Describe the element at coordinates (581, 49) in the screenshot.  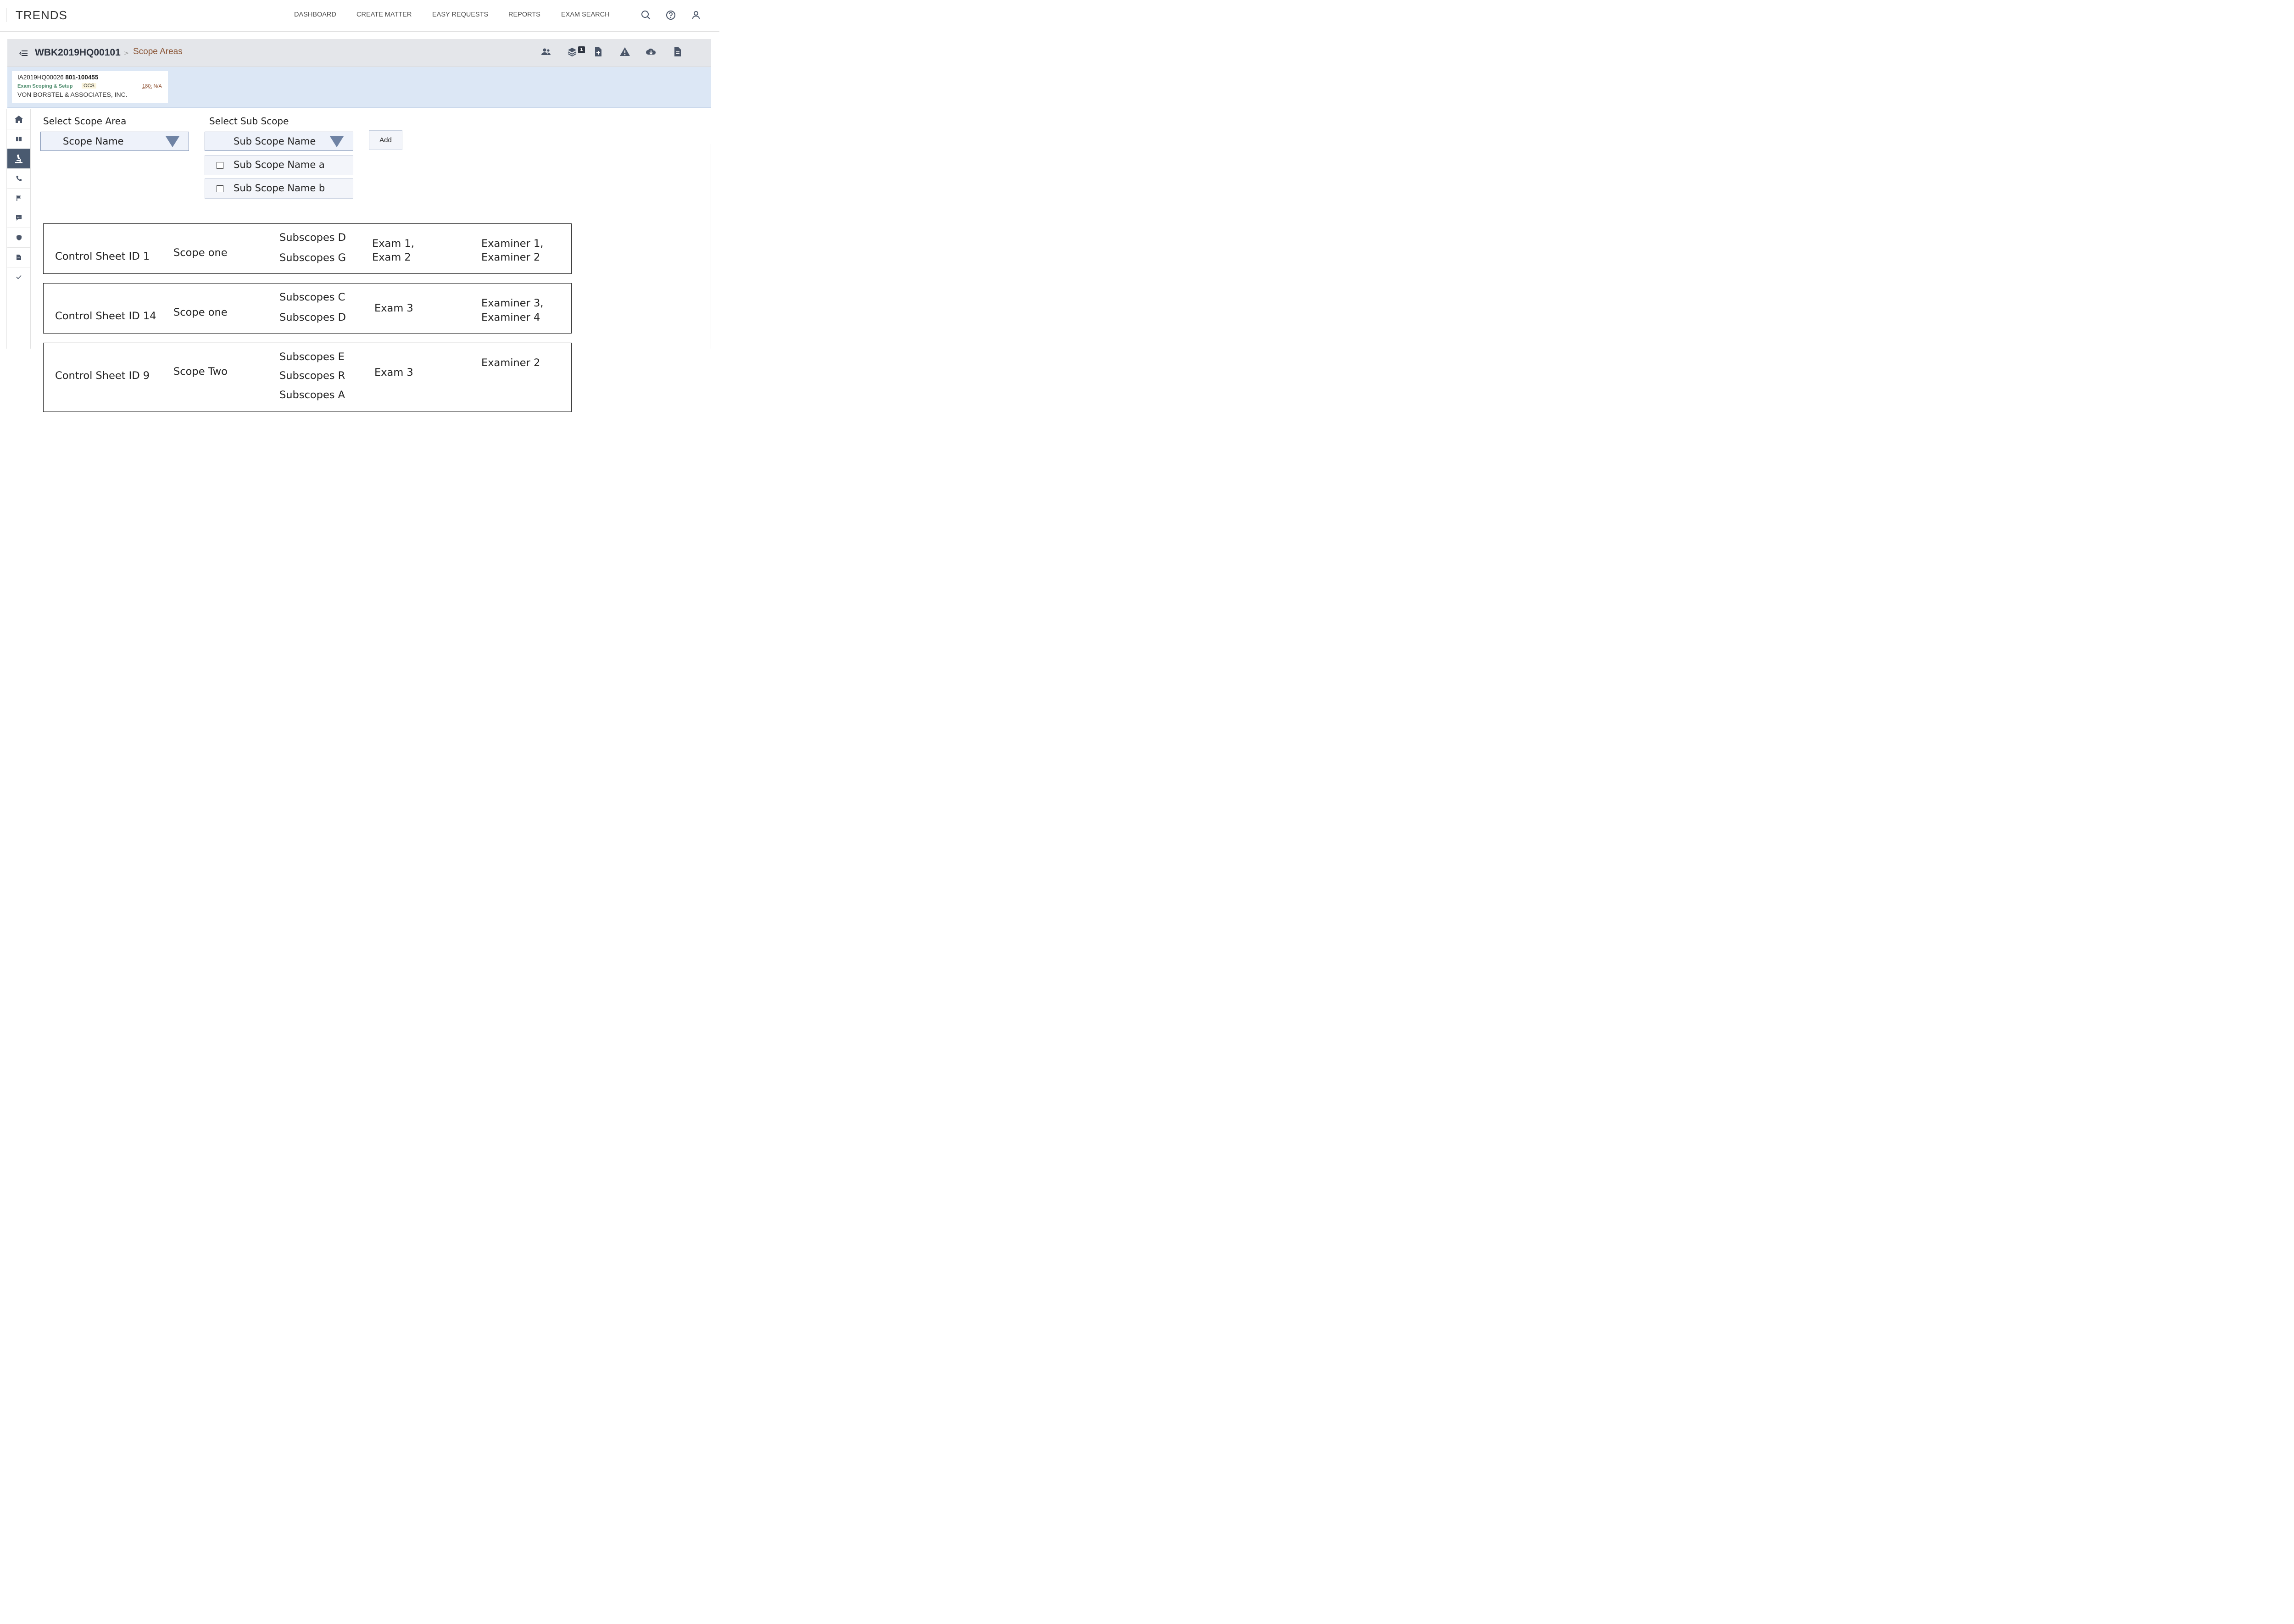
I see `notification-badge: 1` at that location.